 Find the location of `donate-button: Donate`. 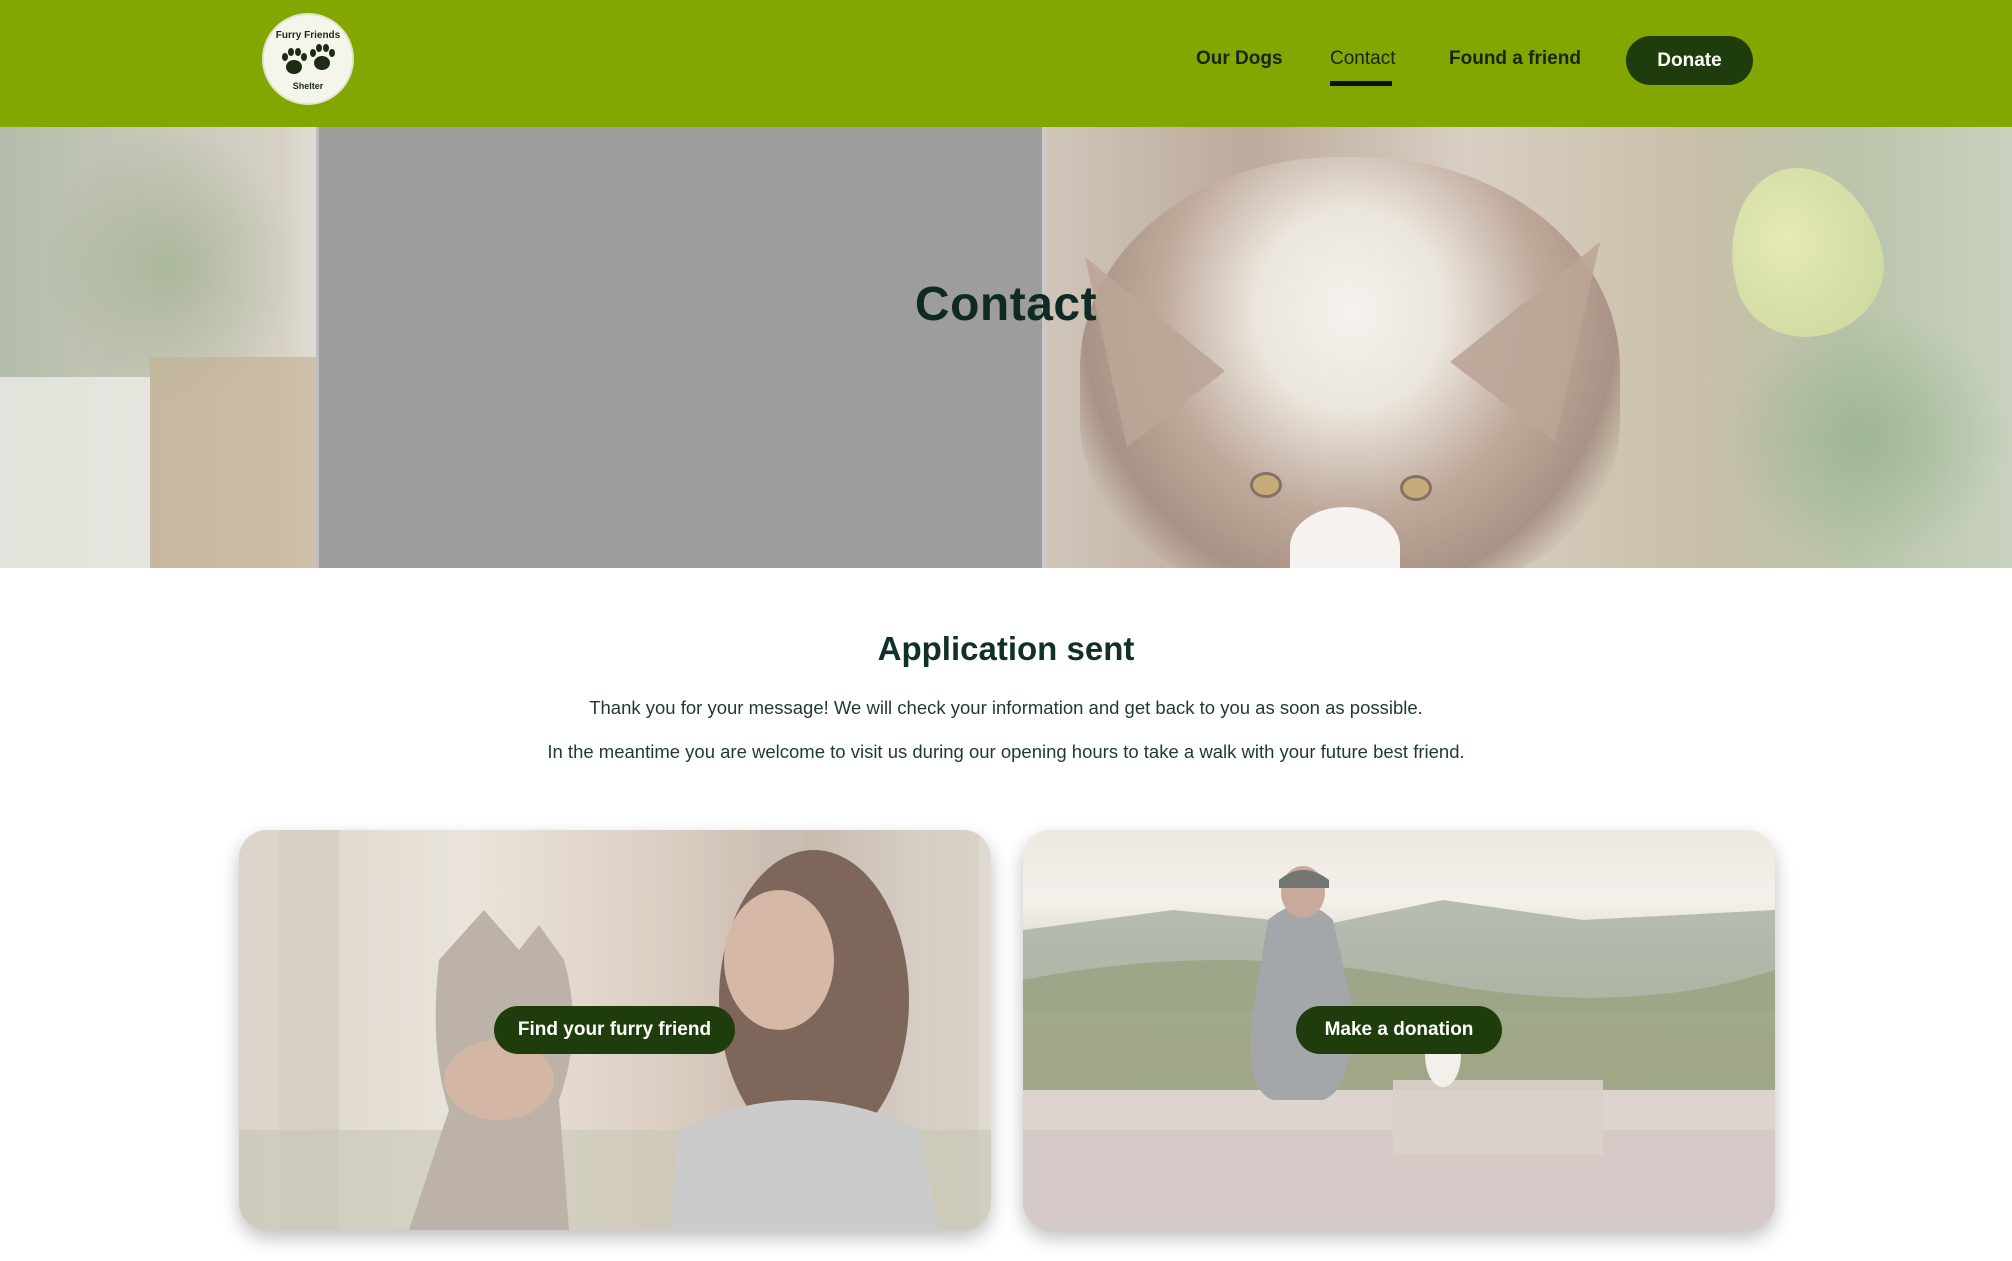

donate-button: Donate is located at coordinates (1689, 60).